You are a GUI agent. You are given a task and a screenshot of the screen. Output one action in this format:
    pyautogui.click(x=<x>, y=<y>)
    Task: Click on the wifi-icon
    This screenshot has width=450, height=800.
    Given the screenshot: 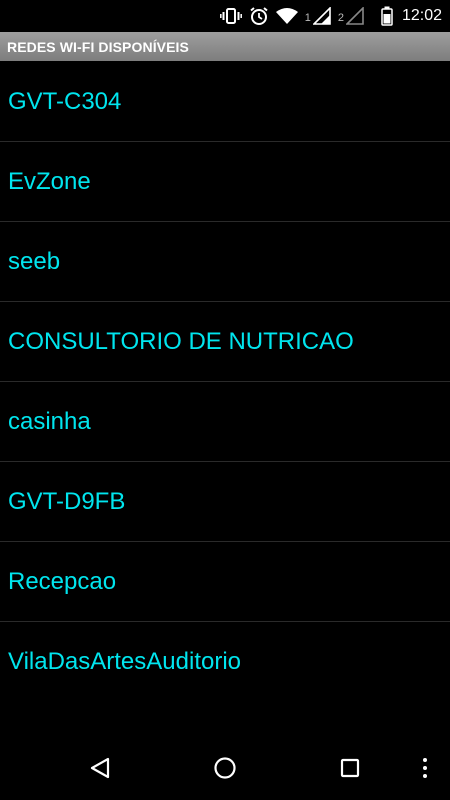 What is the action you would take?
    pyautogui.click(x=286, y=16)
    